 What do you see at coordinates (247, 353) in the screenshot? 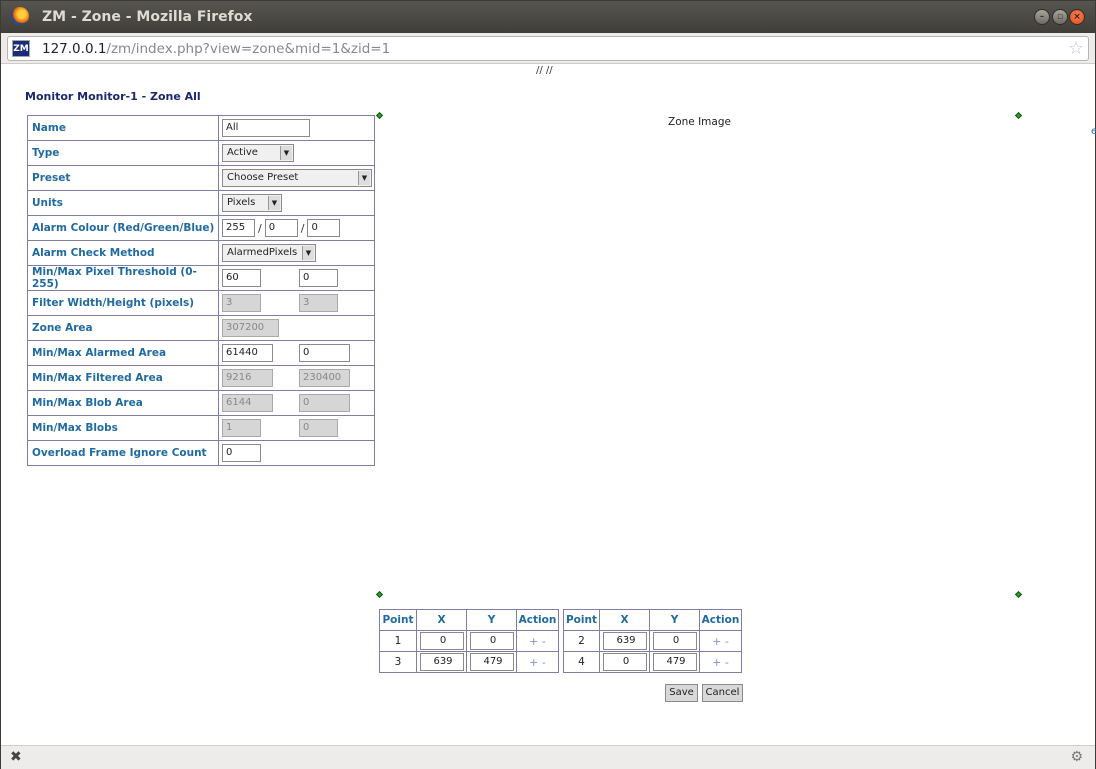
I see `min-alarmed-area-input: 61440` at bounding box center [247, 353].